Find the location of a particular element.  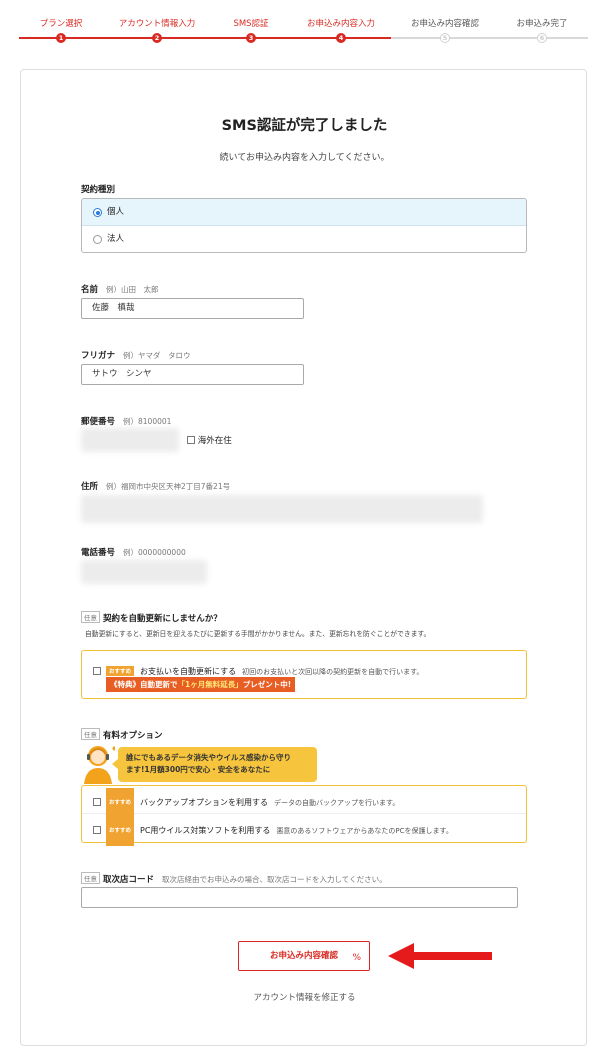

step-label-account: アカウント情報入力 is located at coordinates (157, 24).